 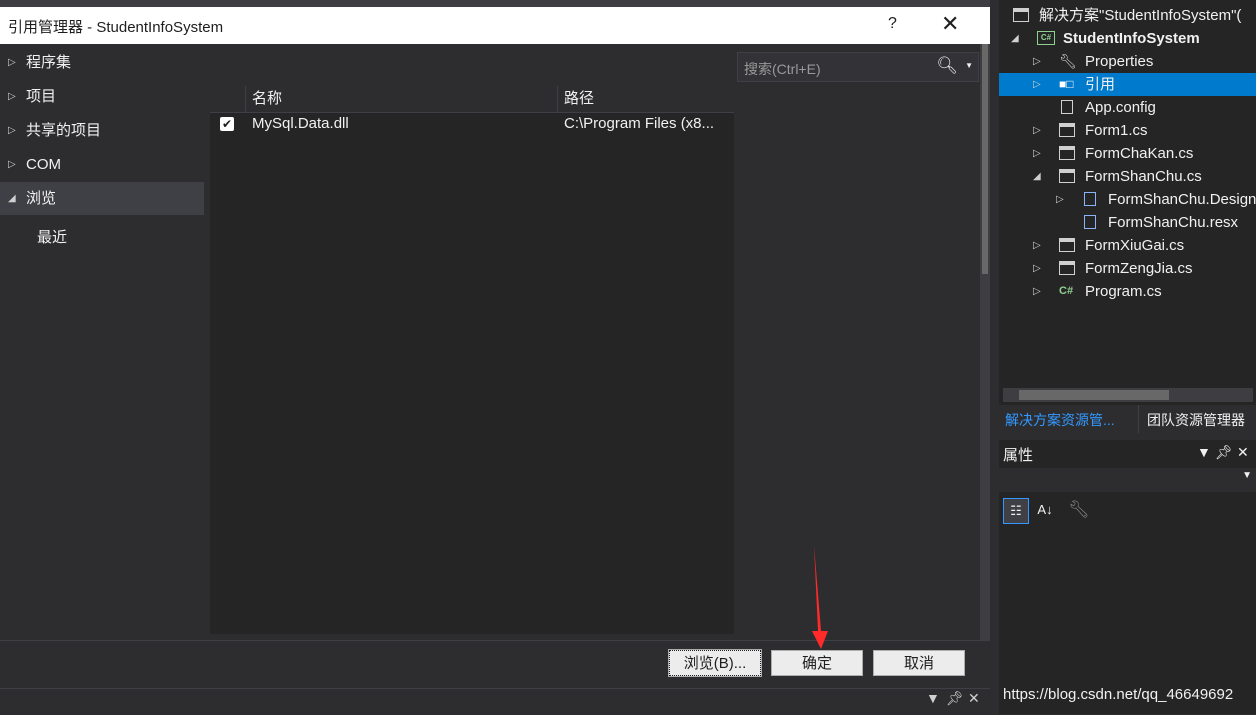 I want to click on solution-explorer-tabs: 解决方案资源管... 团队资源管理器, so click(x=1127, y=419).